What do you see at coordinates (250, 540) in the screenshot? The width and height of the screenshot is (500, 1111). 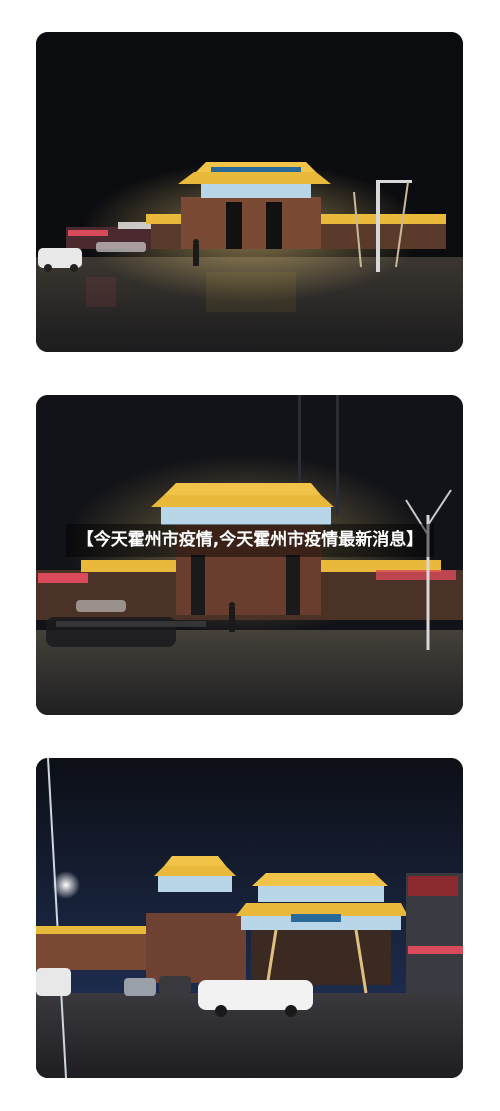 I see `article-caption: 【今天霍州市疫情,今天霍州市疫情最新消息】` at bounding box center [250, 540].